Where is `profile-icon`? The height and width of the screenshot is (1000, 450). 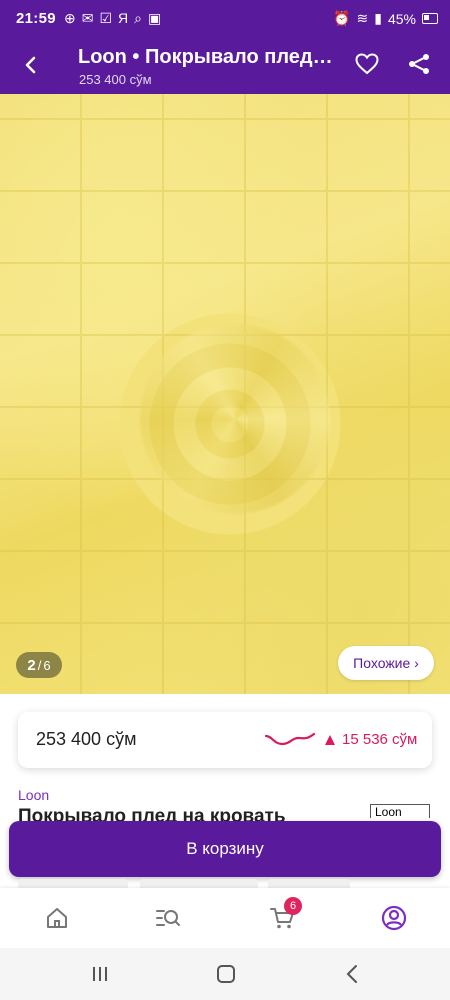 profile-icon is located at coordinates (394, 918).